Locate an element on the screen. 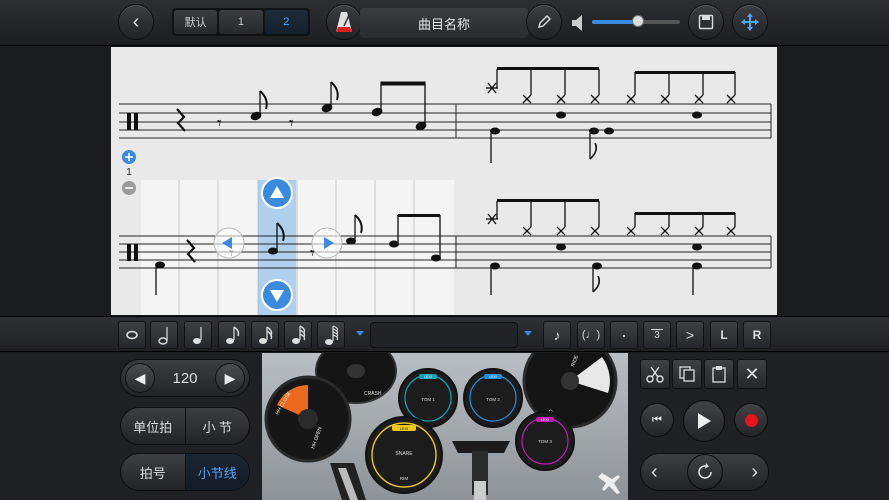  note-toolbar: ♪ (♩) · 3 > L R is located at coordinates (444, 334).